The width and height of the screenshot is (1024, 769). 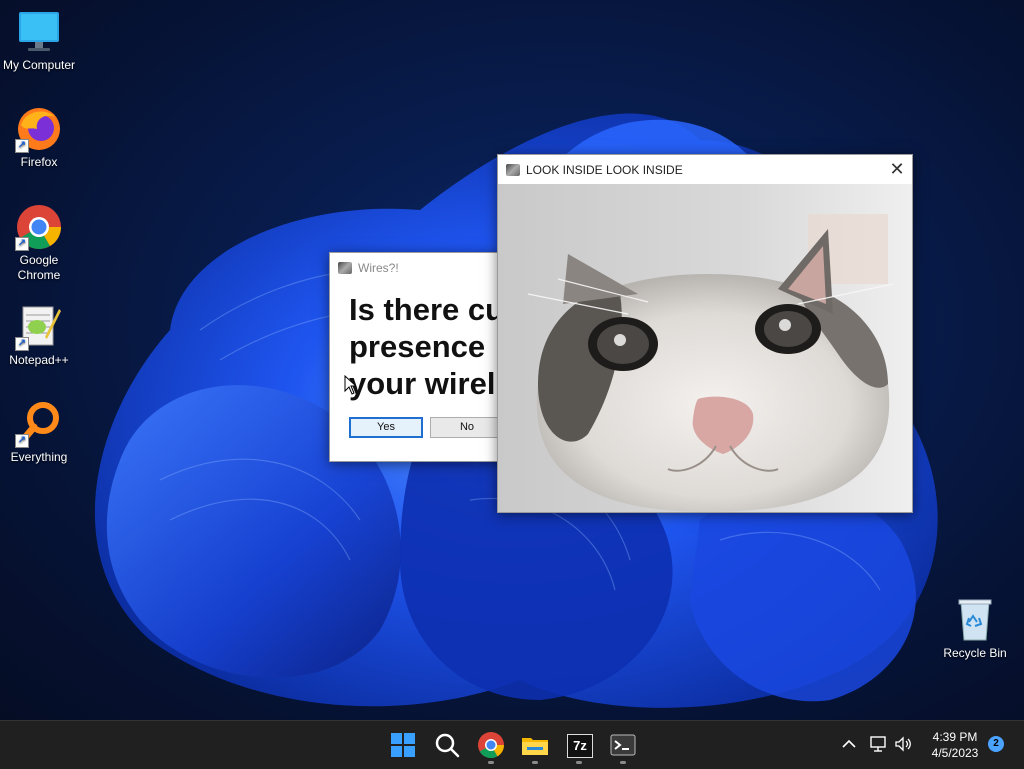 I want to click on taskbar-7zip: 7z, so click(x=579, y=746).